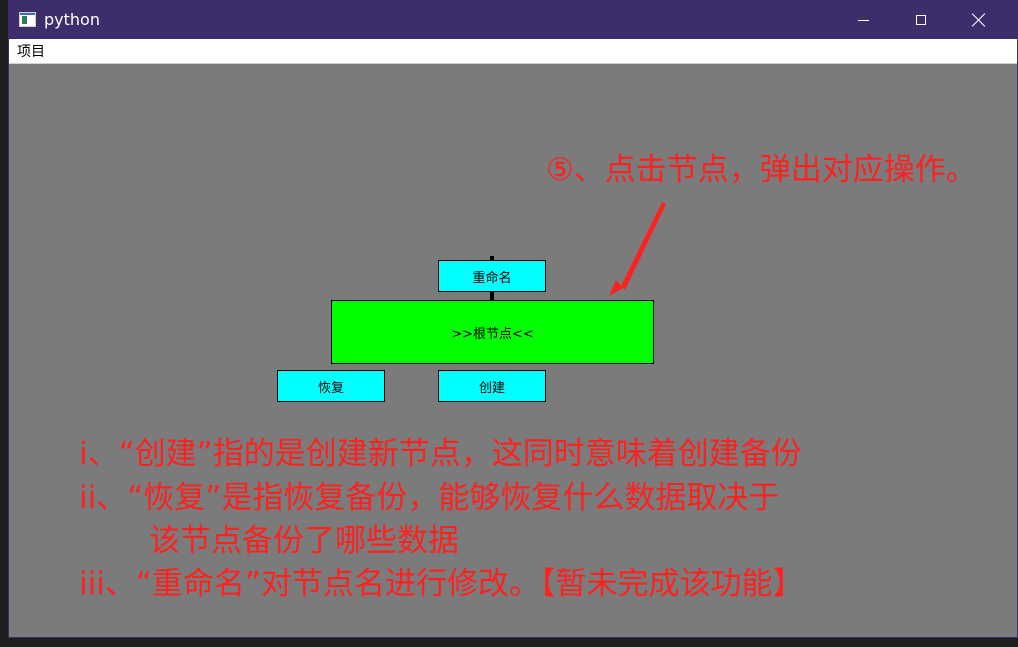 The image size is (1018, 647). Describe the element at coordinates (513, 20) in the screenshot. I see `title-bar: python` at that location.